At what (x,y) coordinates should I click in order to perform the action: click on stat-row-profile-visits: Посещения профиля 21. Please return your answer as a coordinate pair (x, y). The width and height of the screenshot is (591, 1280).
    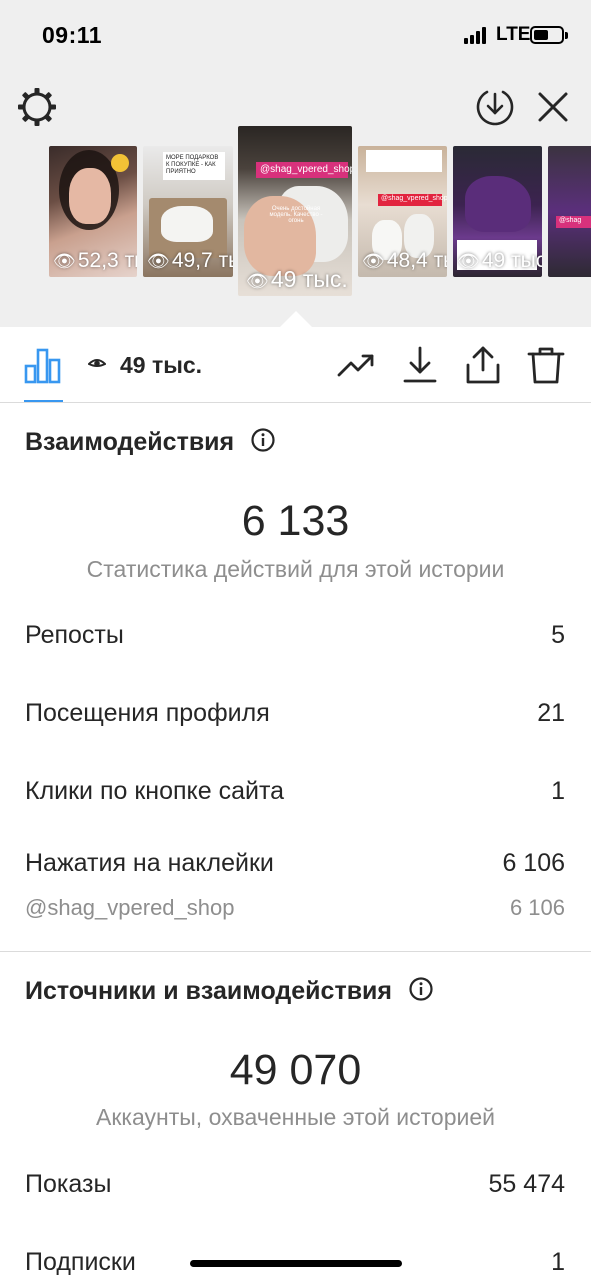
    Looking at the image, I should click on (295, 716).